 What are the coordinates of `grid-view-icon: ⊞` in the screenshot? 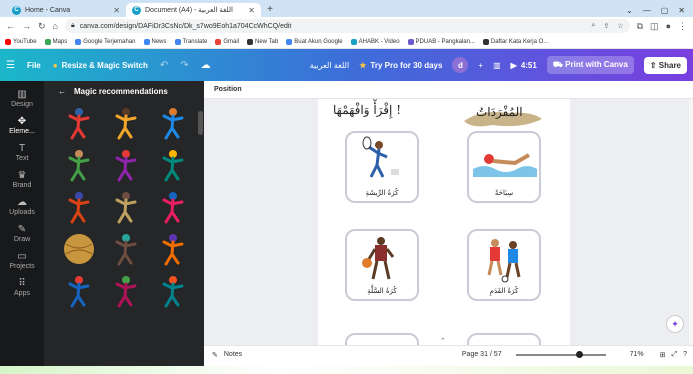 It's located at (663, 355).